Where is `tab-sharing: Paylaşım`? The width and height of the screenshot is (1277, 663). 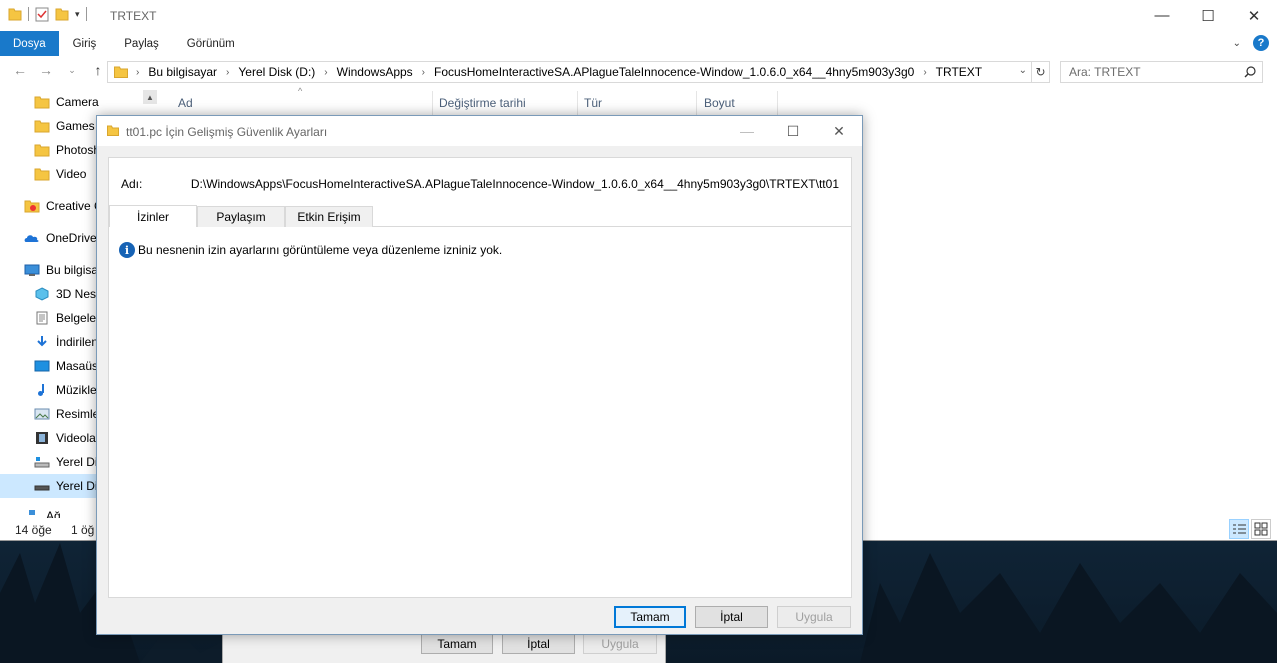
tab-sharing: Paylaşım is located at coordinates (241, 216).